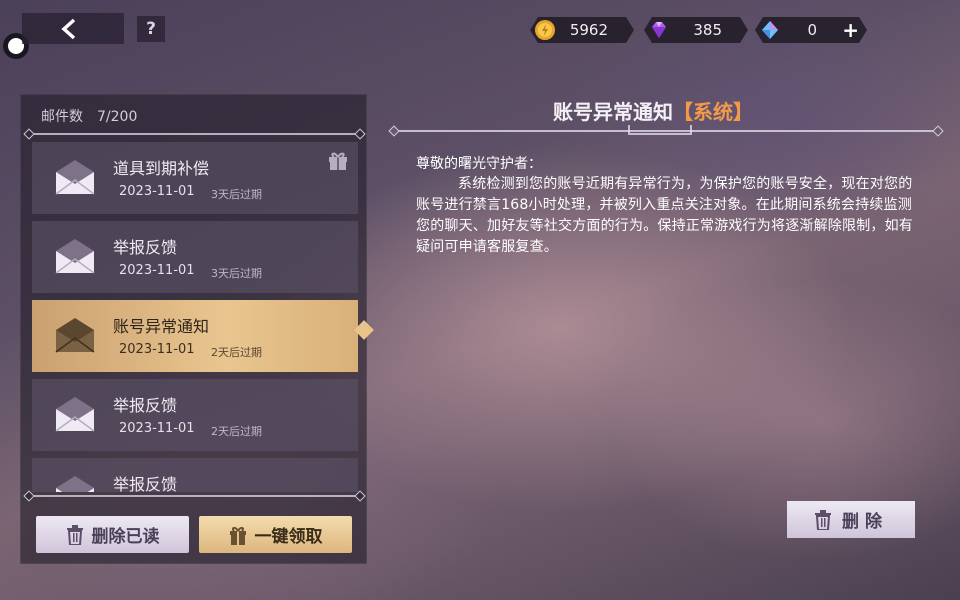 The height and width of the screenshot is (600, 960). I want to click on delete-button: 删除, so click(851, 519).